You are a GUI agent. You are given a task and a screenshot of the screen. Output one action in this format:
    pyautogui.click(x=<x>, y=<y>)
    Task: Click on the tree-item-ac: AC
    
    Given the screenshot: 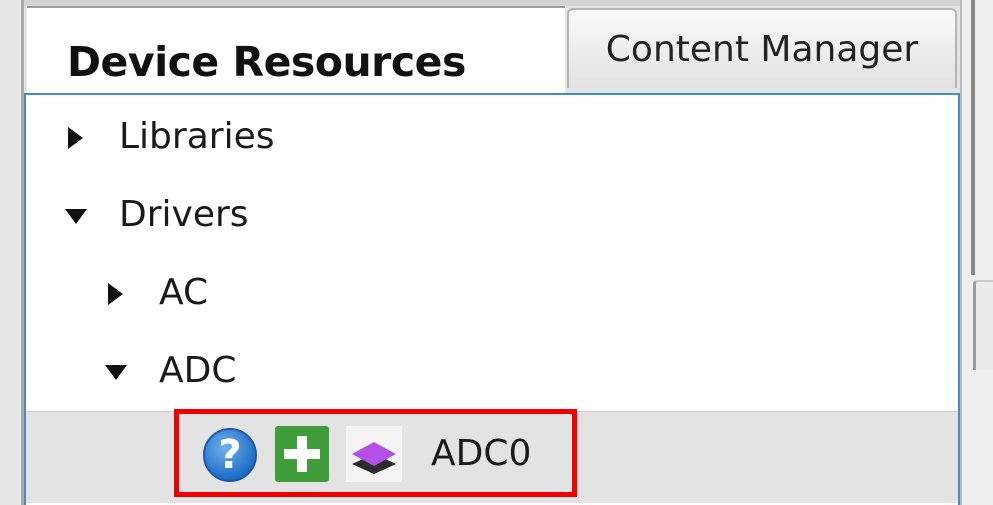 What is the action you would take?
    pyautogui.click(x=492, y=294)
    